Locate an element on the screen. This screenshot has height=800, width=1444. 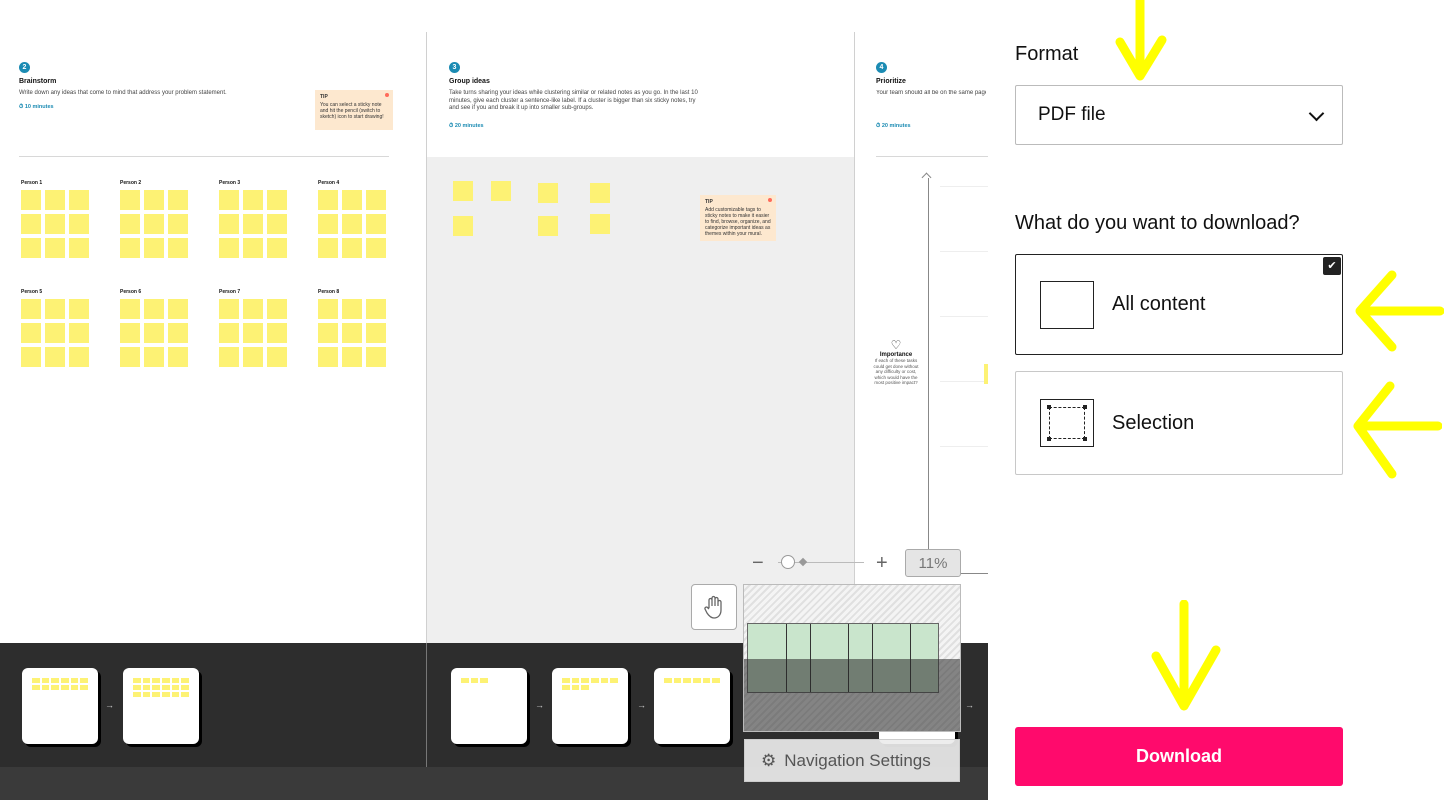
axis-arrow-icon is located at coordinates (926, 177).